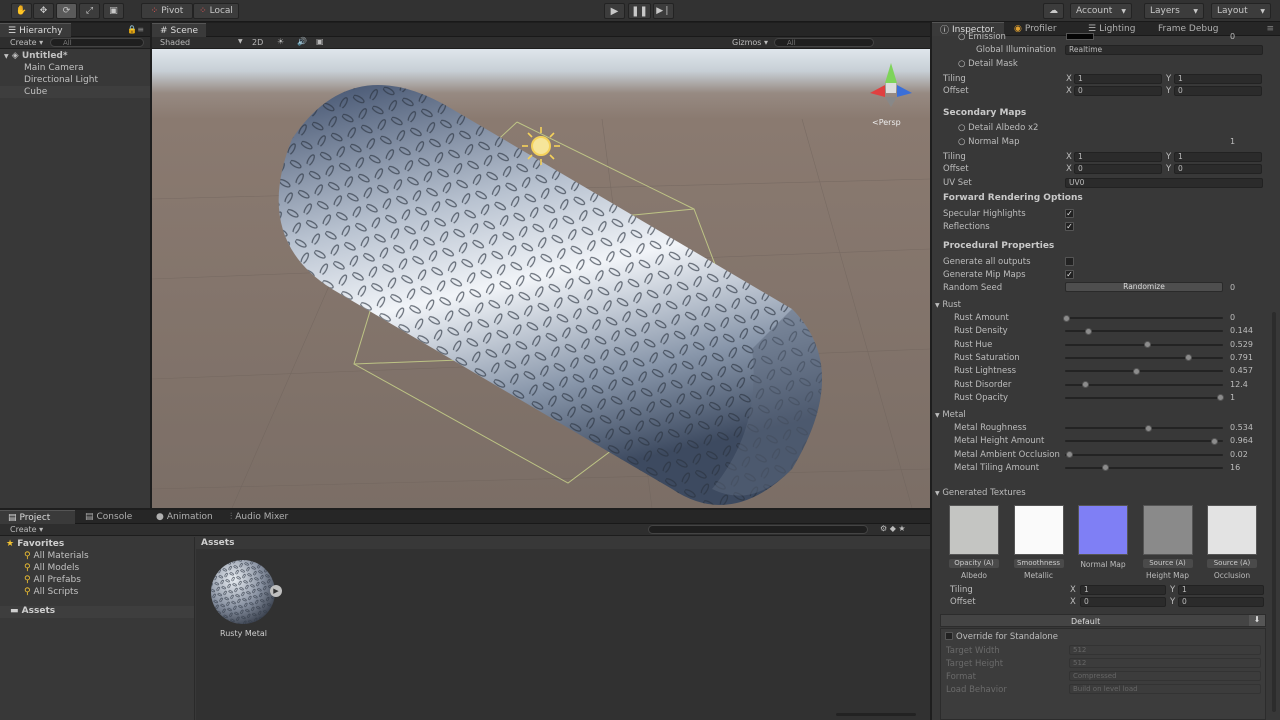 The width and height of the screenshot is (1280, 720). What do you see at coordinates (35, 30) in the screenshot?
I see `tab-hierarchy: ☰ Hierarchy` at bounding box center [35, 30].